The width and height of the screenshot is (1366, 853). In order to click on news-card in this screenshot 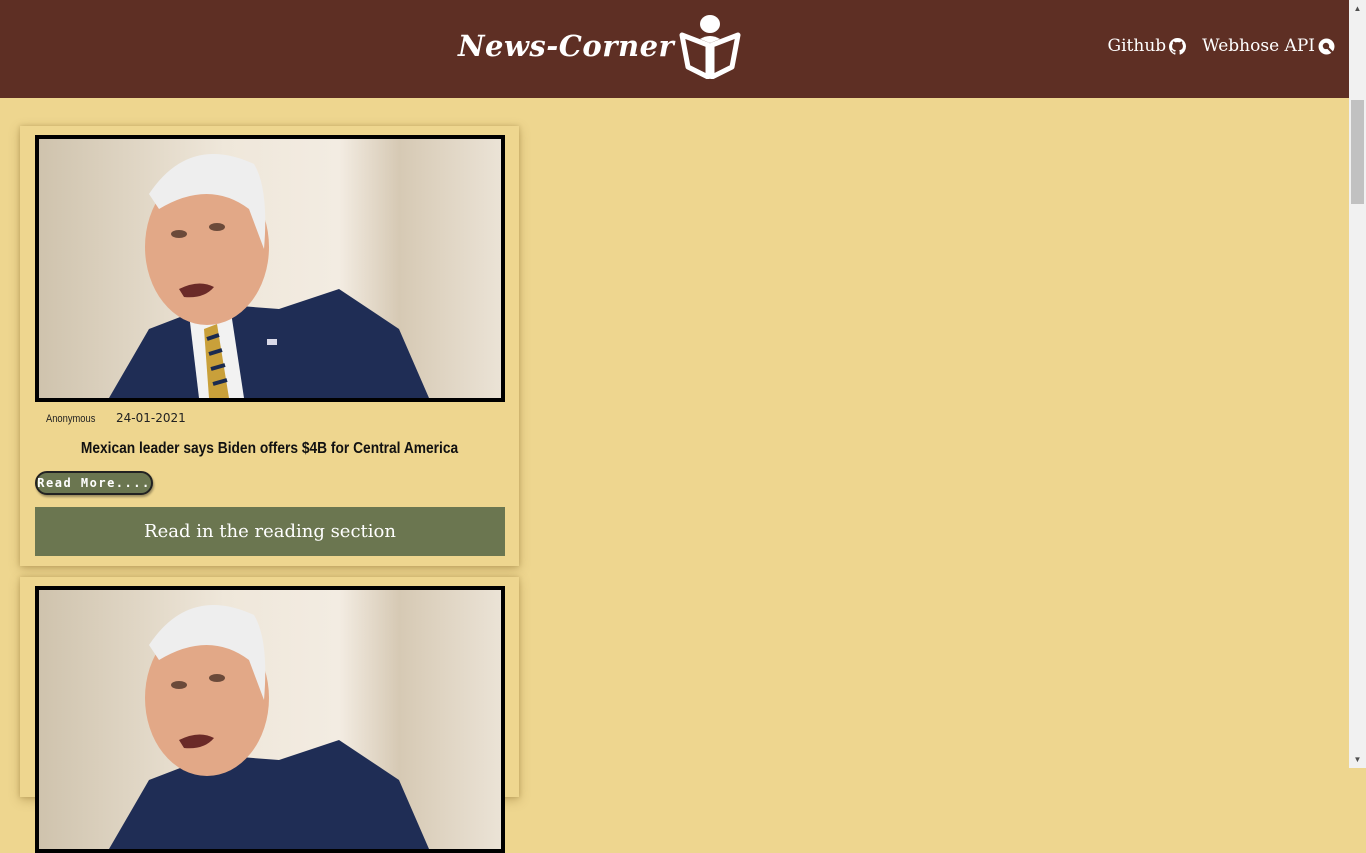, I will do `click(269, 715)`.